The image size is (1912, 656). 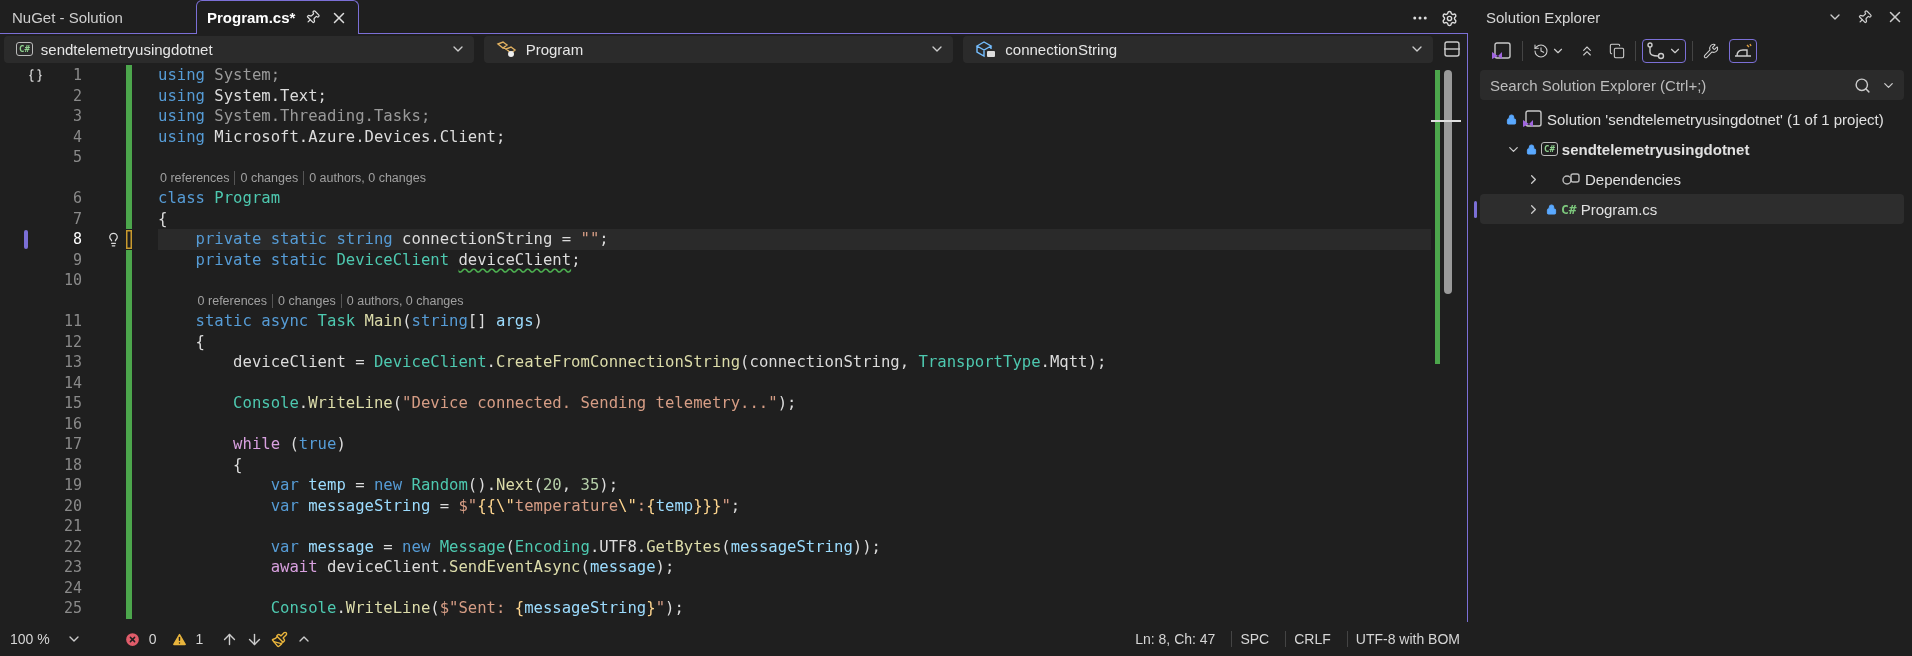 What do you see at coordinates (76, 95) in the screenshot?
I see `line-number: 2` at bounding box center [76, 95].